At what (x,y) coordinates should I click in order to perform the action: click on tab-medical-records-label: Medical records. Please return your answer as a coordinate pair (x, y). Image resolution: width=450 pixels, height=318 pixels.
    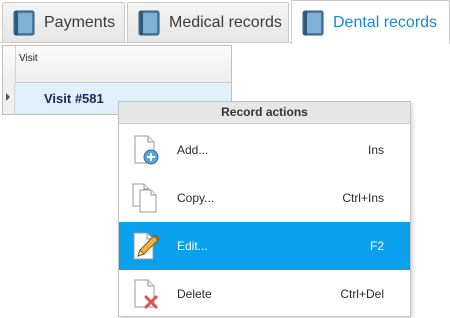
    Looking at the image, I should click on (225, 22).